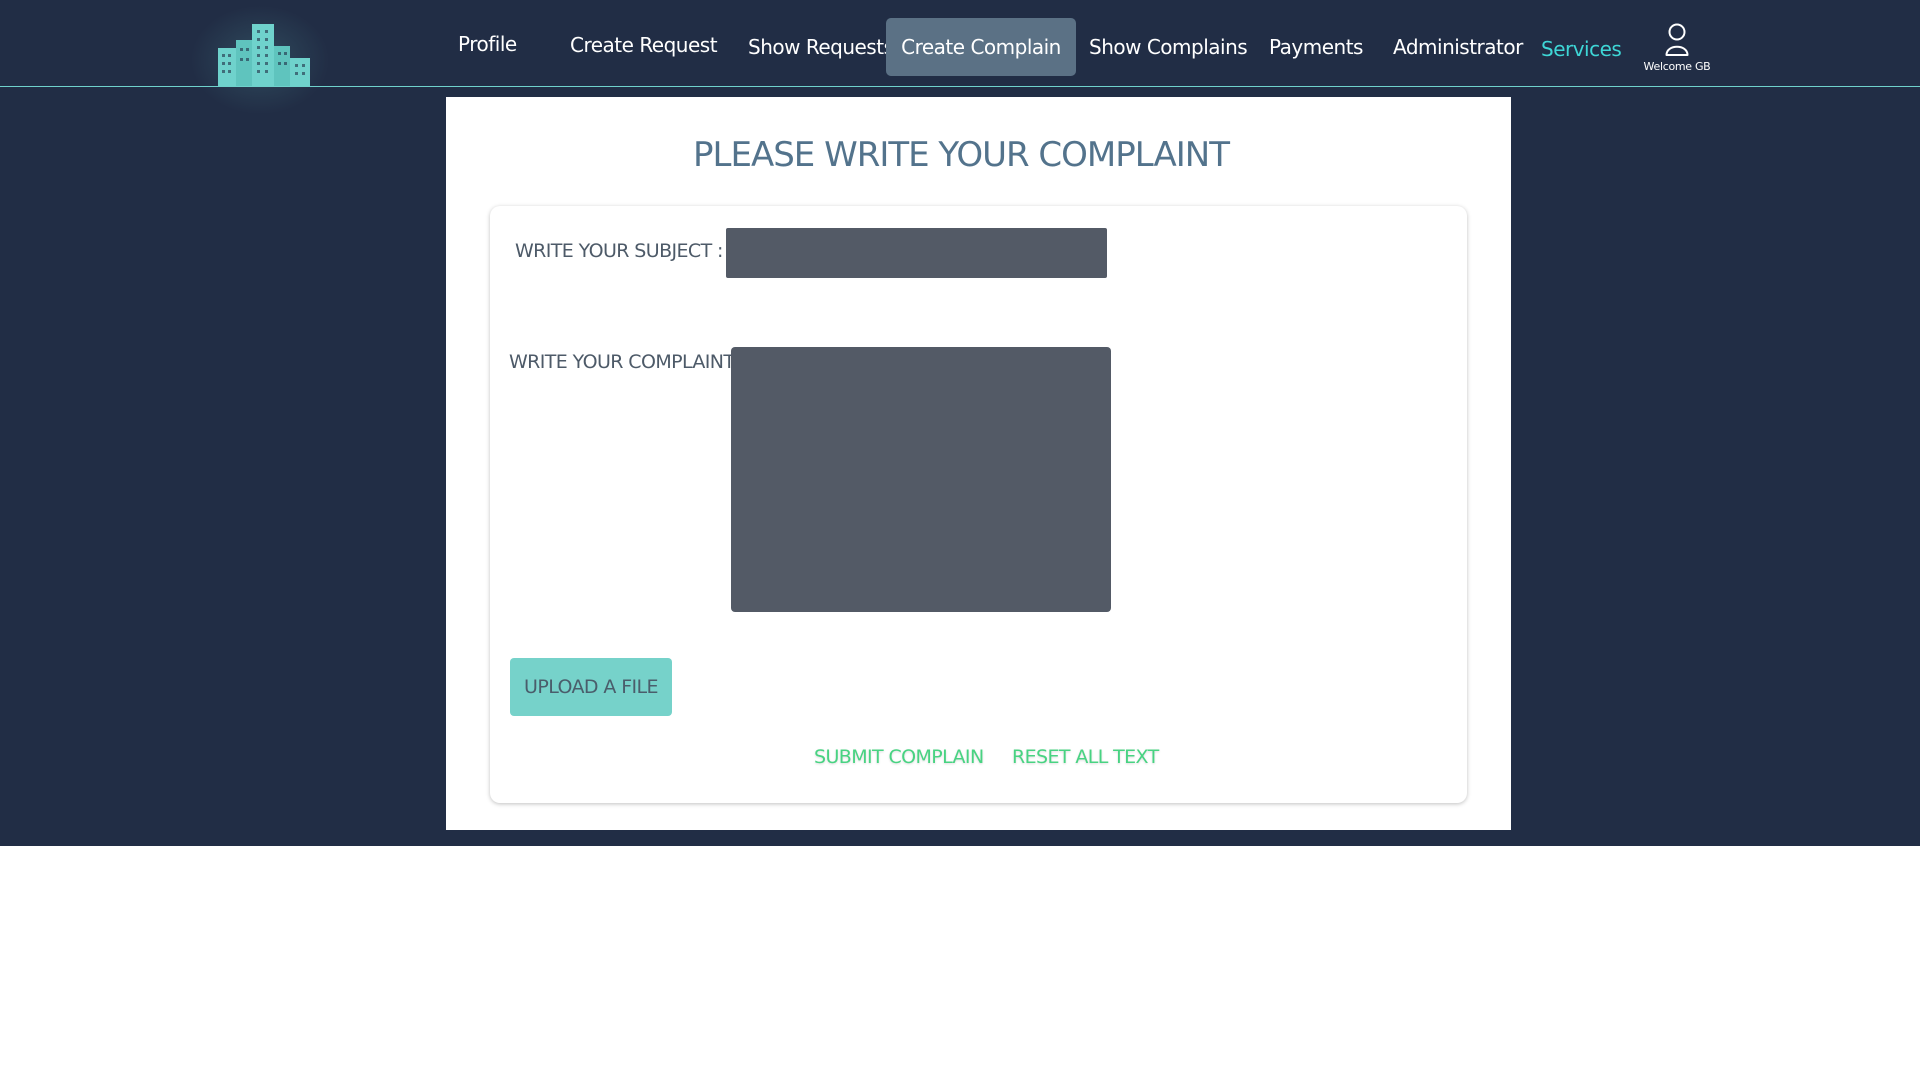 Image resolution: width=1920 pixels, height=1080 pixels. I want to click on nav-administrator: Administrator, so click(1458, 47).